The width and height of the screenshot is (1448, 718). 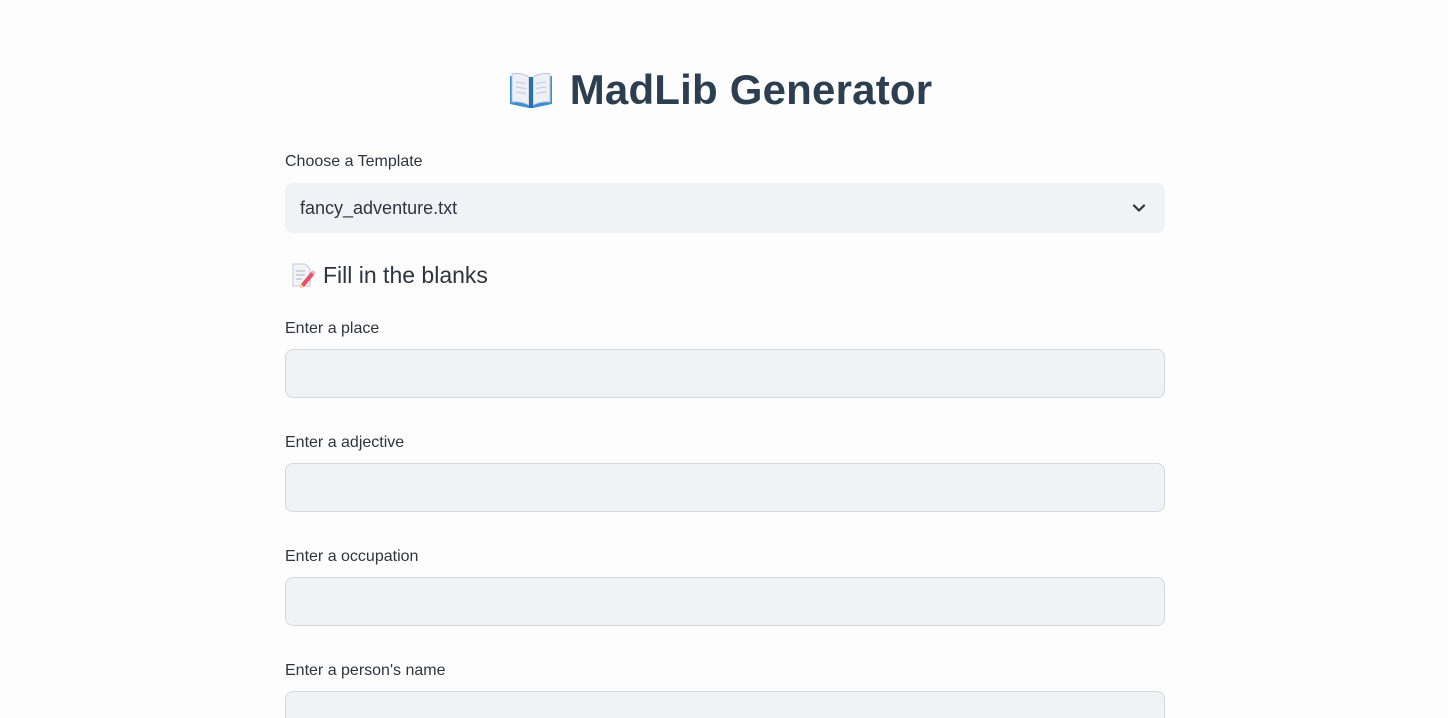 What do you see at coordinates (379, 207) in the screenshot?
I see `template-select-value: fancy_adventure.txt` at bounding box center [379, 207].